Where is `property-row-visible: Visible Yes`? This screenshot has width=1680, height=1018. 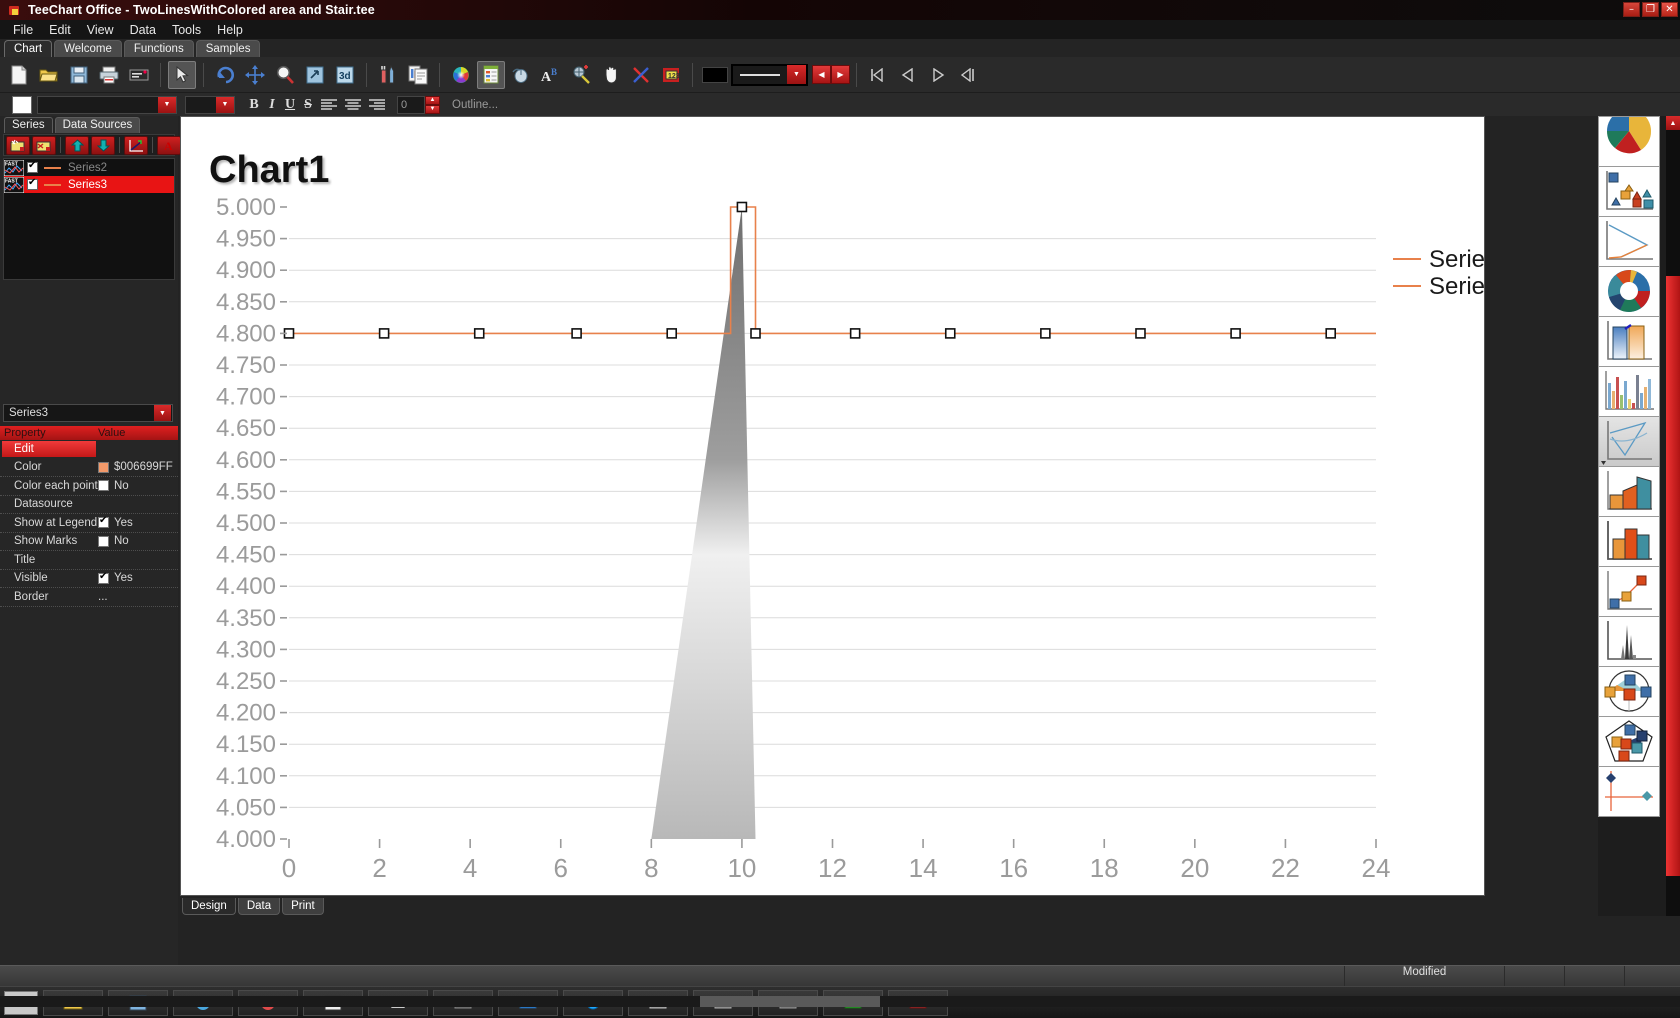 property-row-visible: Visible Yes is located at coordinates (89, 579).